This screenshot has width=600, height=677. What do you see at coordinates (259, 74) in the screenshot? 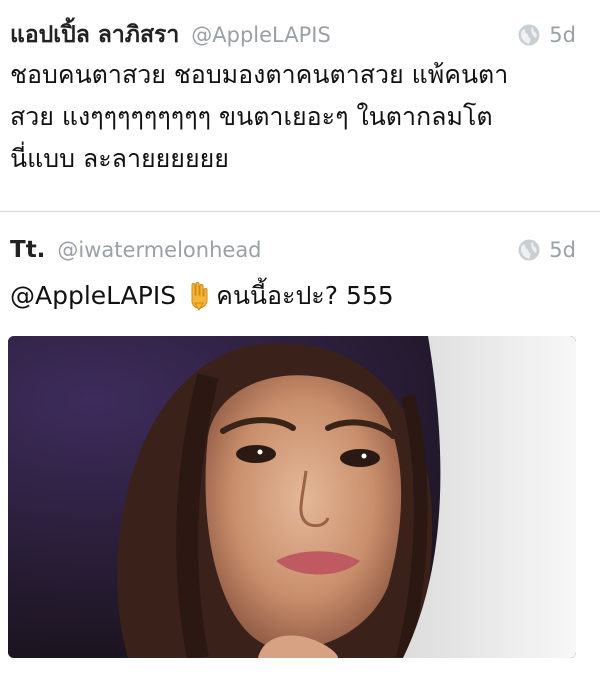
I see `tweet-text-line: ชอบคนตาสวย ชอบมองตาคนตาสวย แพ้คนตา` at bounding box center [259, 74].